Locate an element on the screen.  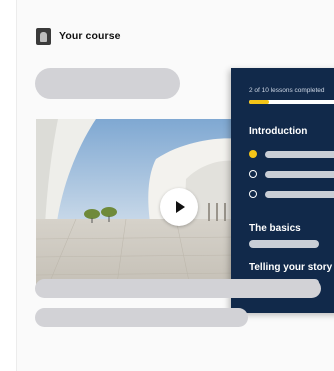
section-subtitle-placeholder is located at coordinates (284, 244).